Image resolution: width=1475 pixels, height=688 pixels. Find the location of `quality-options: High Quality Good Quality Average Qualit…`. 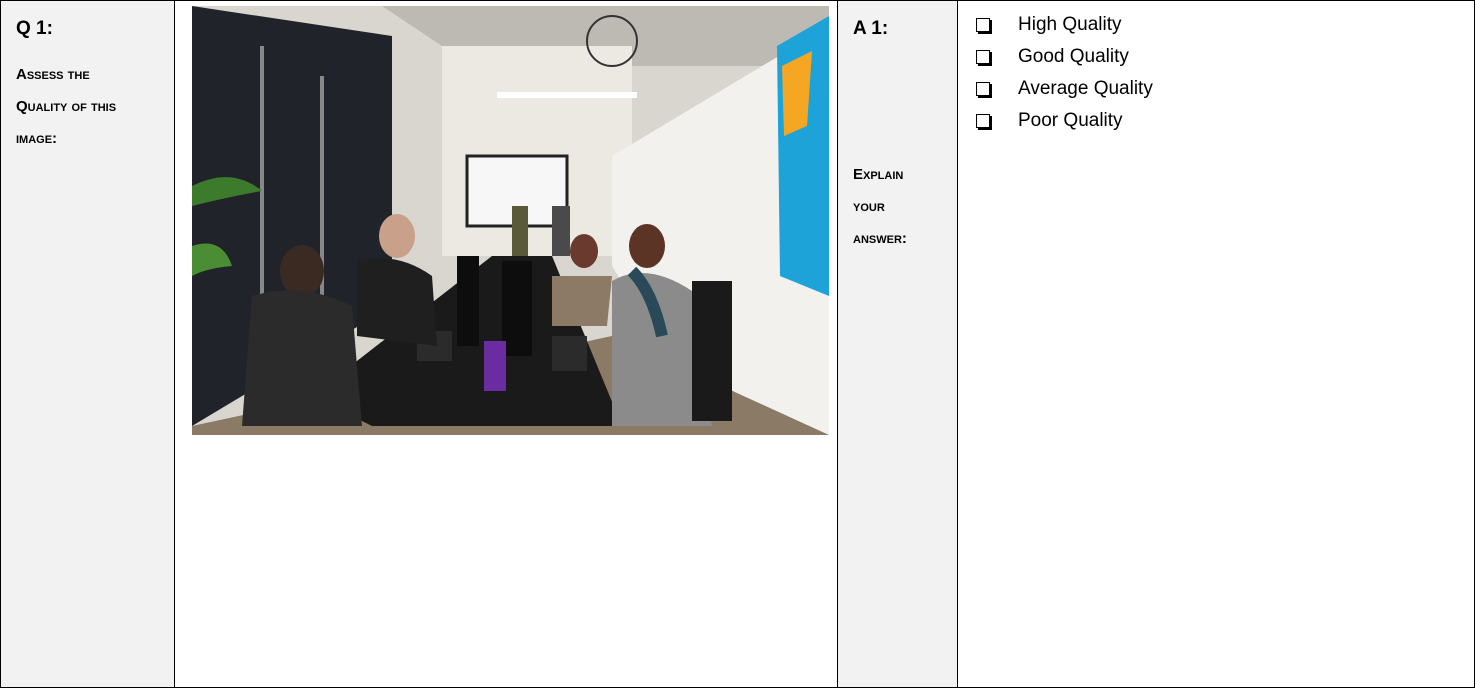

quality-options: High Quality Good Quality Average Qualit… is located at coordinates (1064, 73).